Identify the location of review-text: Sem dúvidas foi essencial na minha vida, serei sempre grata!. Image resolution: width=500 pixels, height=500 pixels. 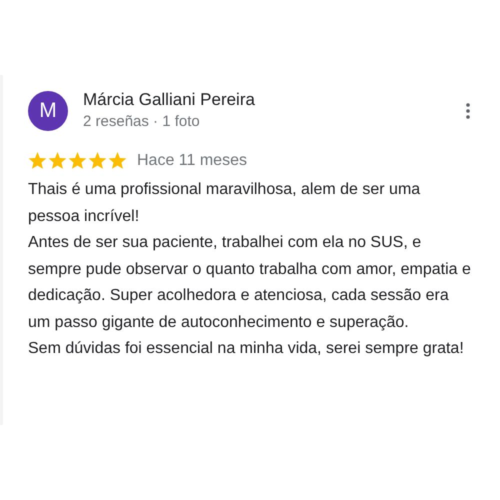
(246, 349).